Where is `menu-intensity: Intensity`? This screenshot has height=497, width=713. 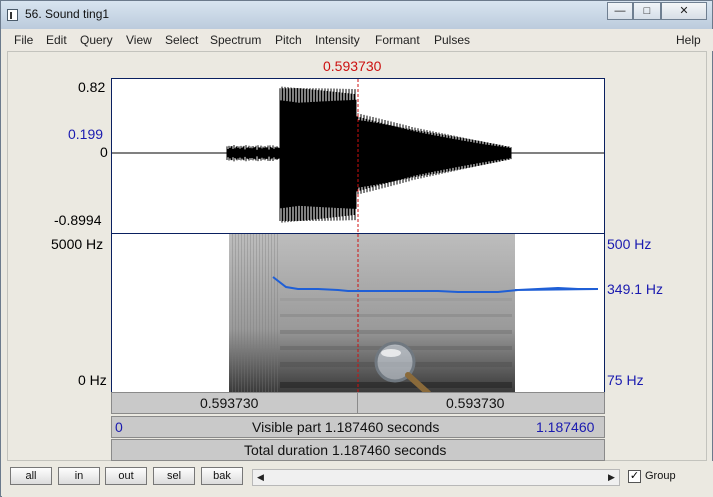
menu-intensity: Intensity is located at coordinates (337, 40).